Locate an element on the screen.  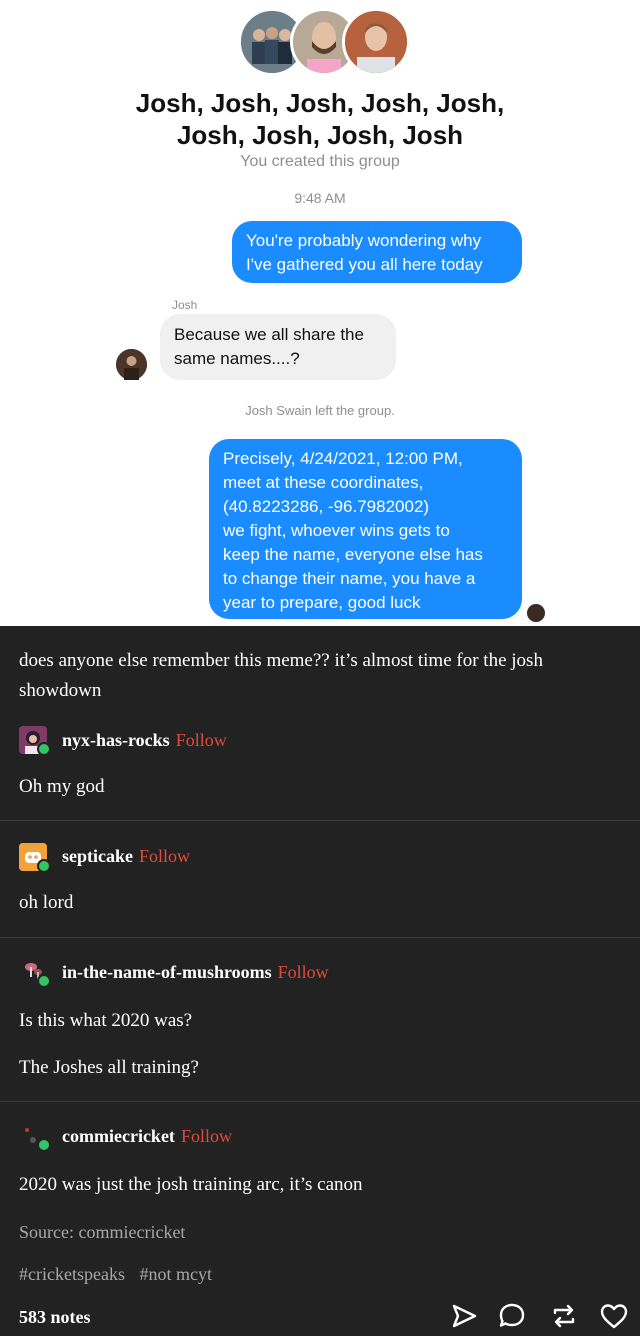
message-line: keep the name, everyone else has is located at coordinates (353, 554).